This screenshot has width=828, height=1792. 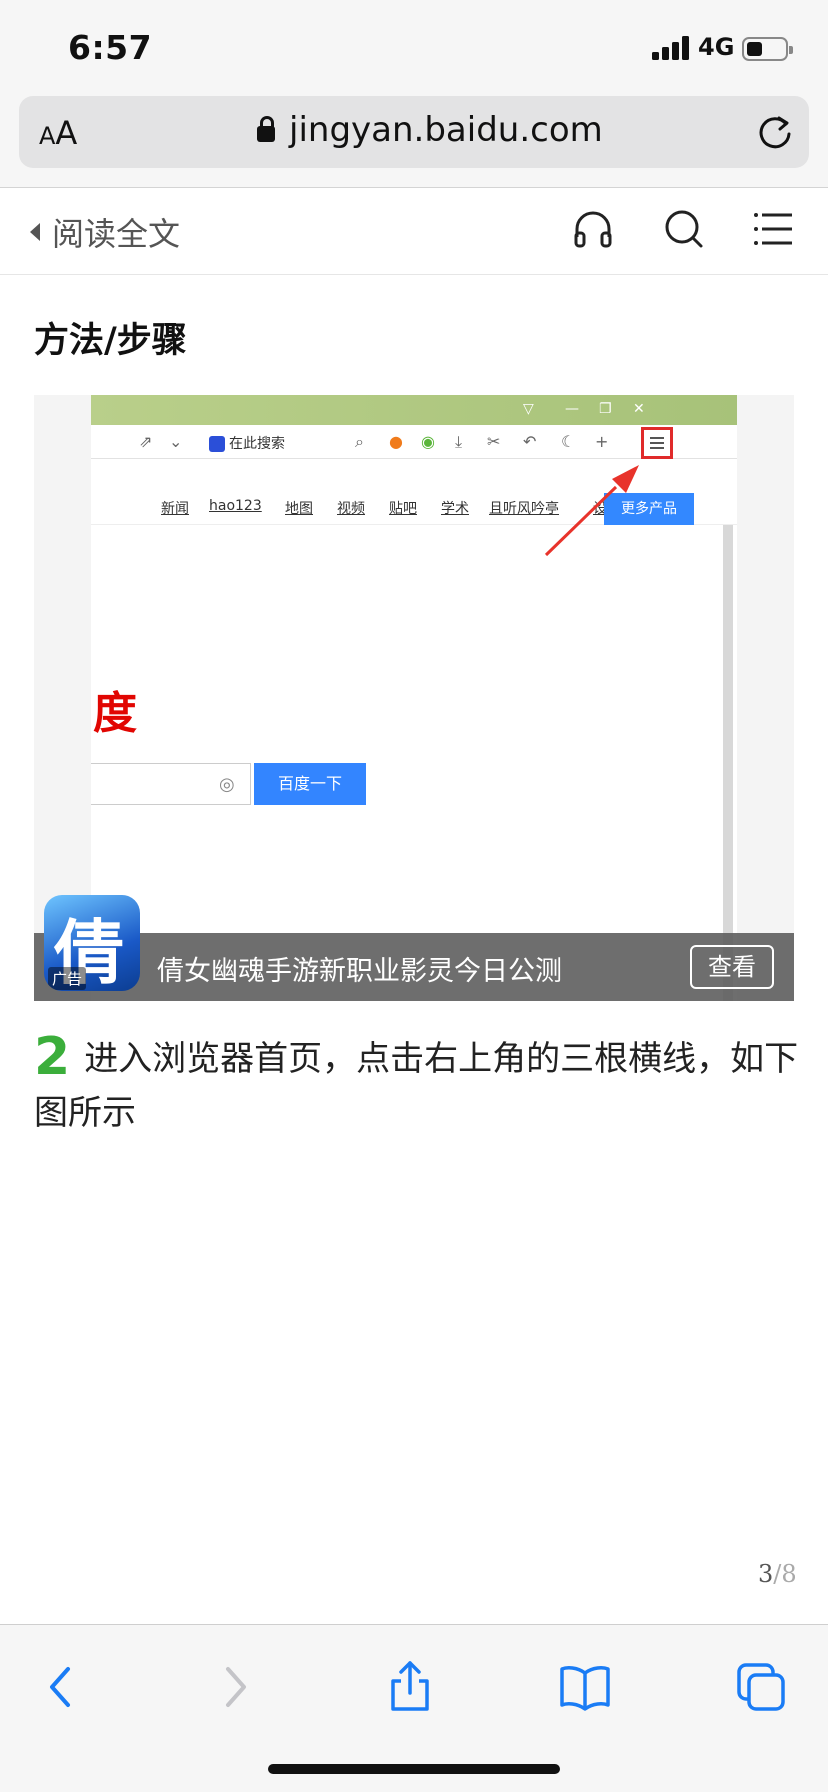 What do you see at coordinates (649, 509) in the screenshot?
I see `more-products-button: 更多产品` at bounding box center [649, 509].